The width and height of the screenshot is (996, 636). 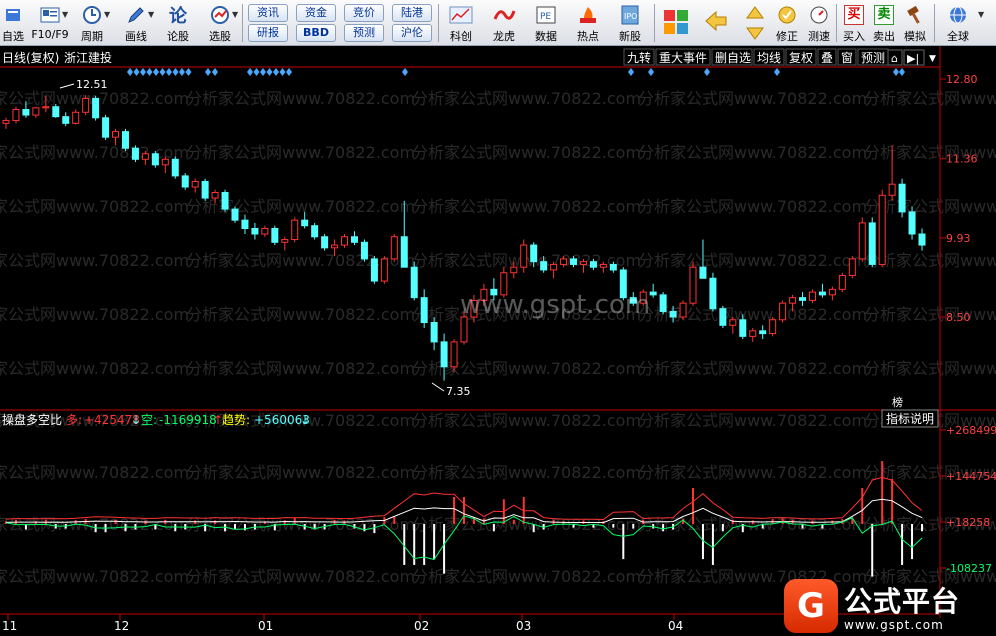 What do you see at coordinates (504, 23) in the screenshot?
I see `toolbar-dragon-tiger-button: 龙虎` at bounding box center [504, 23].